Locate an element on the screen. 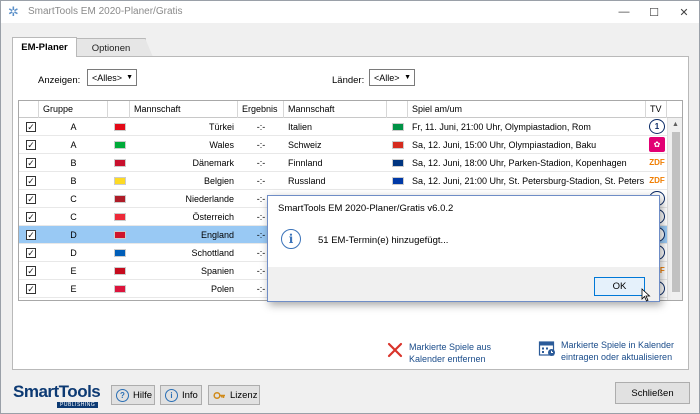 The height and width of the screenshot is (414, 700). cell-gruppe: E is located at coordinates (73, 271).